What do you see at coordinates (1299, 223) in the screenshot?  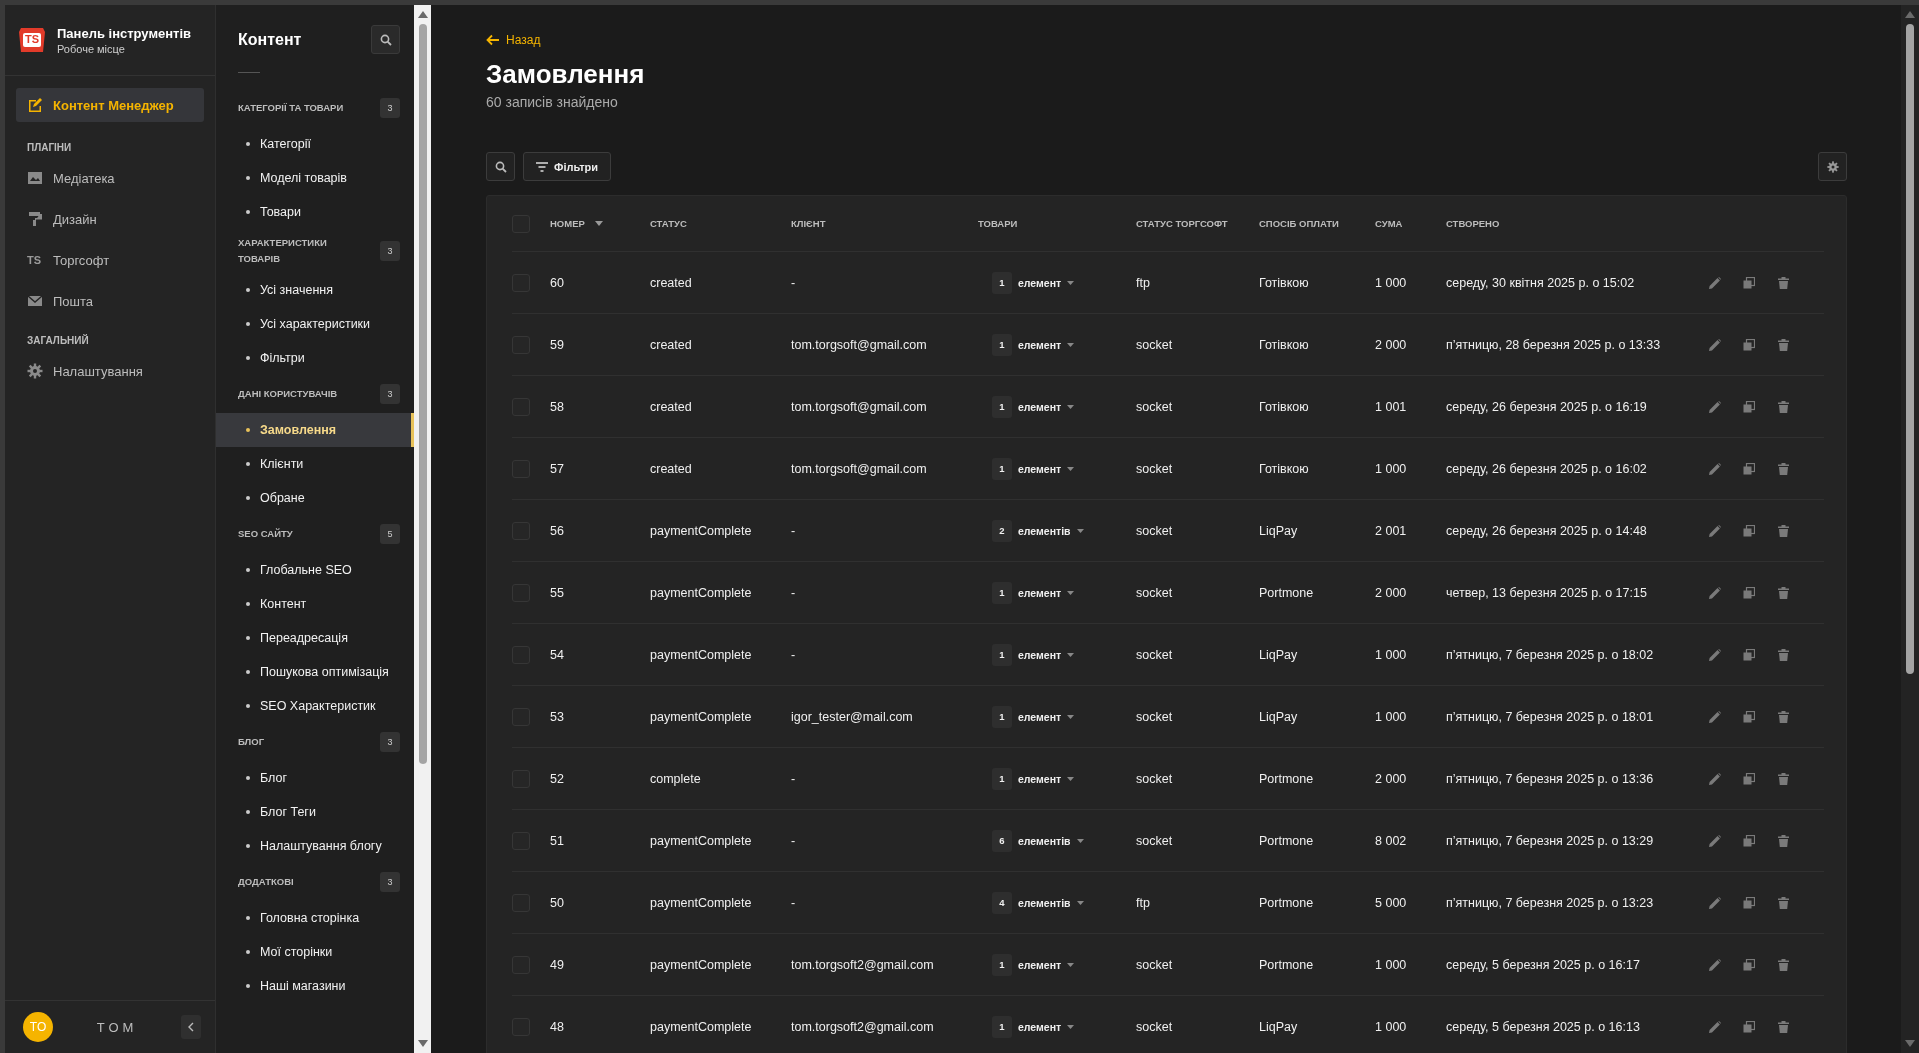 I see `column-header: СПОСІБ ОПЛАТИ` at bounding box center [1299, 223].